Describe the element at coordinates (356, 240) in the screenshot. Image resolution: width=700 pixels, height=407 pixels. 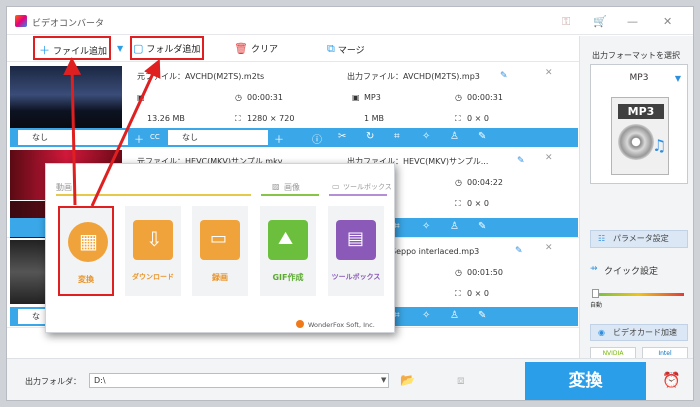
I see `toolbox-icon: ▤` at that location.